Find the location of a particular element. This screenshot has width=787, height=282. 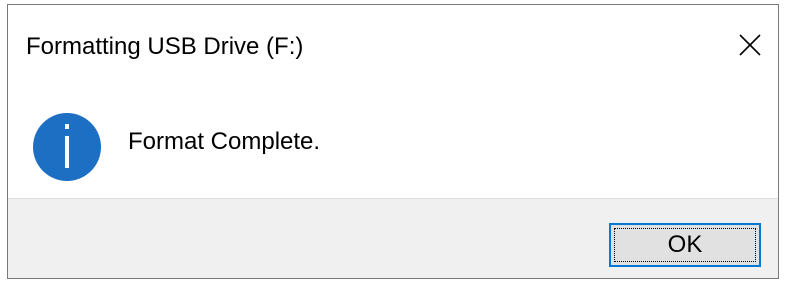

dialog-message: Format Complete. is located at coordinates (224, 141).